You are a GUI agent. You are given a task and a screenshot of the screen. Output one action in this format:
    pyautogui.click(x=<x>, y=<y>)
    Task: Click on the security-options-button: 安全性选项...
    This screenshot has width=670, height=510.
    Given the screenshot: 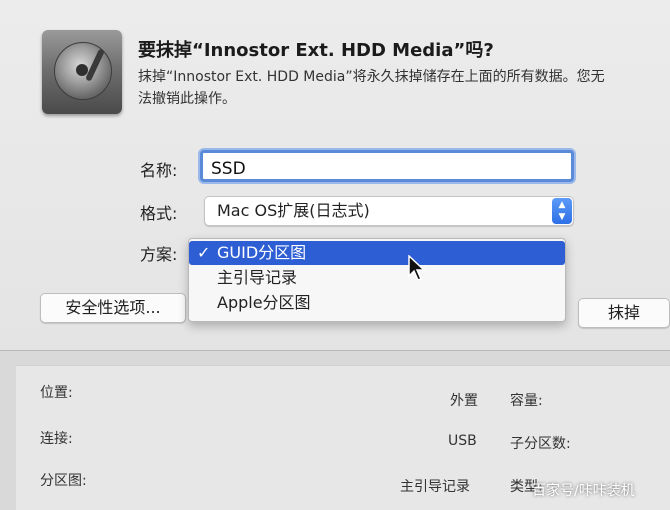 What is the action you would take?
    pyautogui.click(x=113, y=308)
    